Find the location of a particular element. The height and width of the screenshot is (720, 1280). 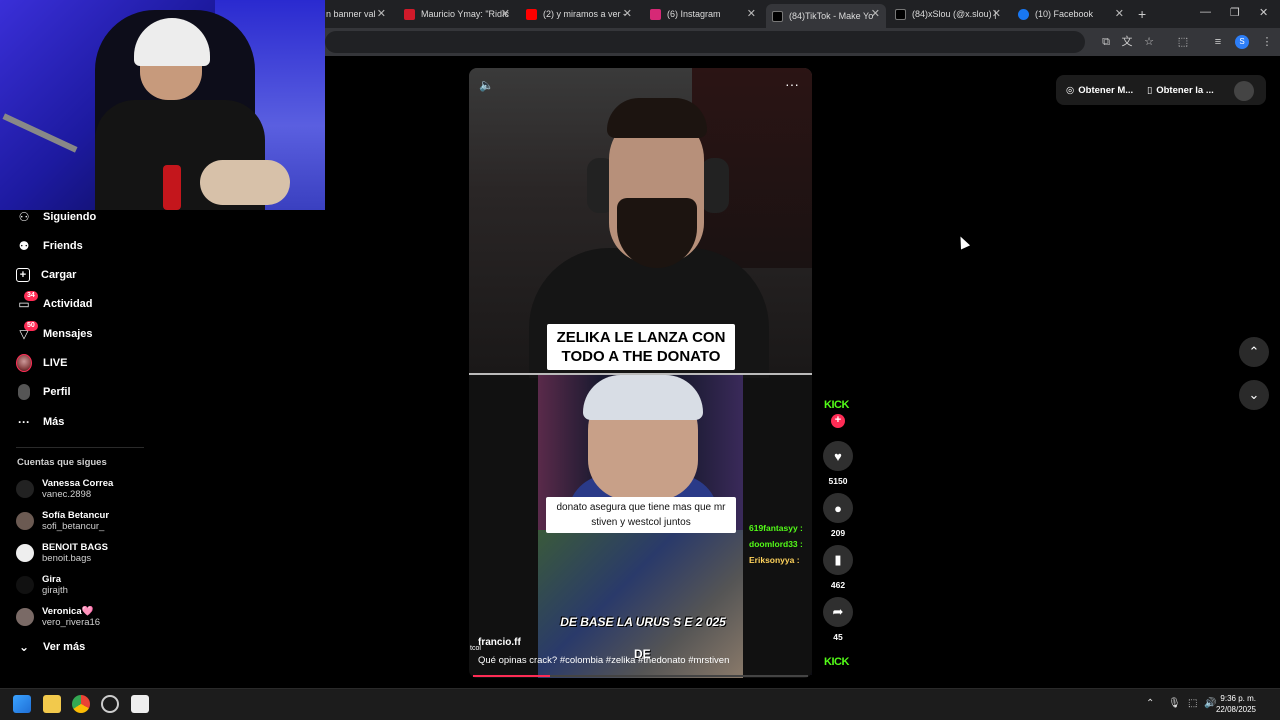

video-progress-bar is located at coordinates (640, 676).